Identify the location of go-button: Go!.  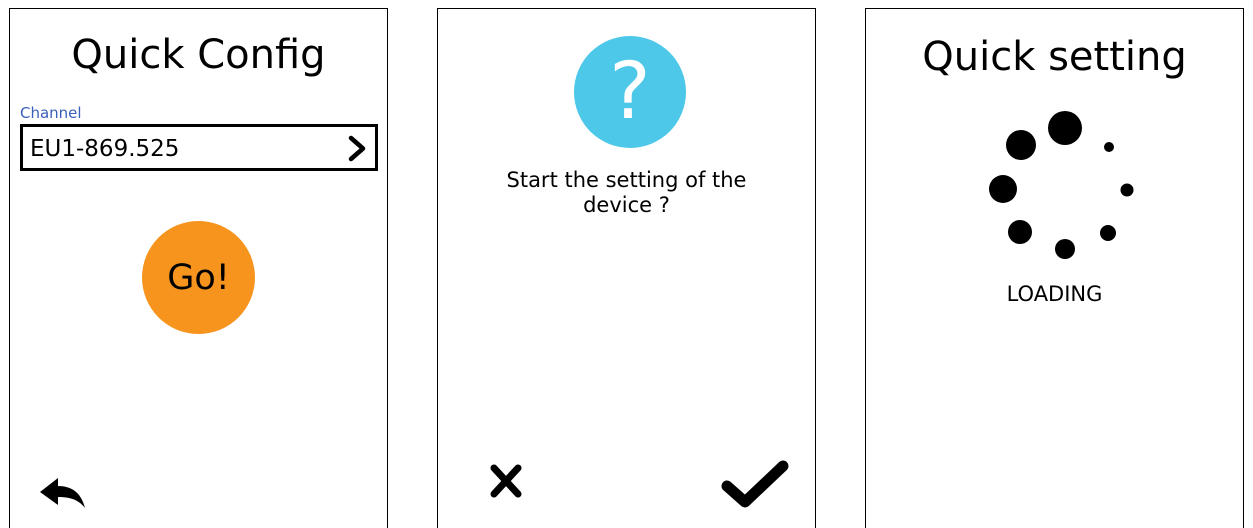
(198, 277).